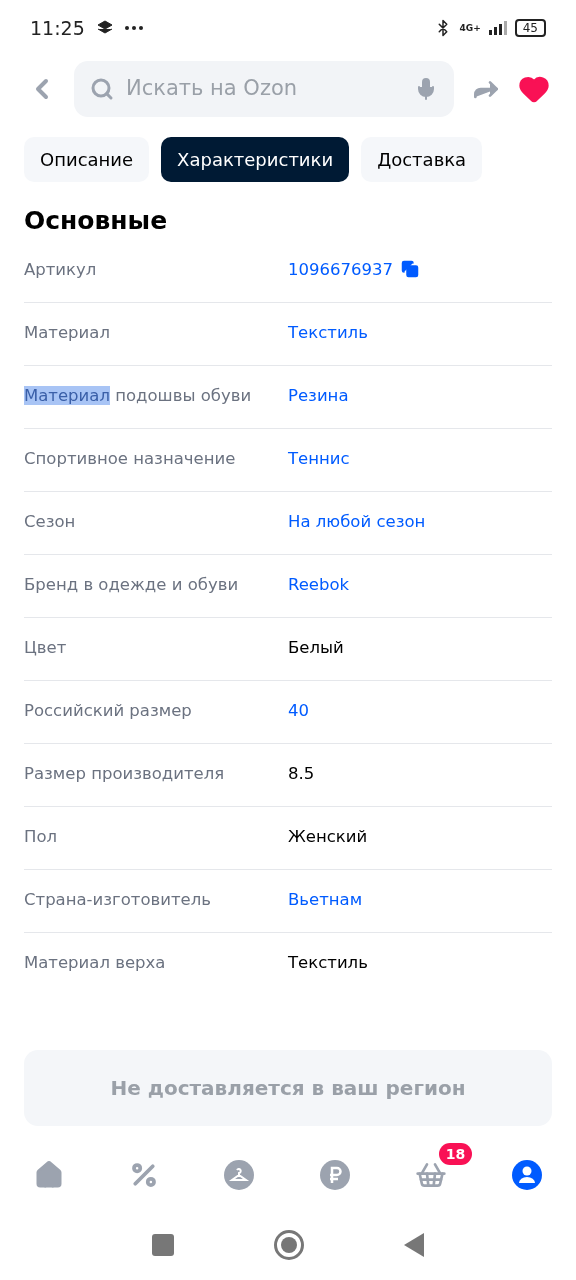 This screenshot has height=1280, width=576. I want to click on spec-label: Российский размер, so click(108, 710).